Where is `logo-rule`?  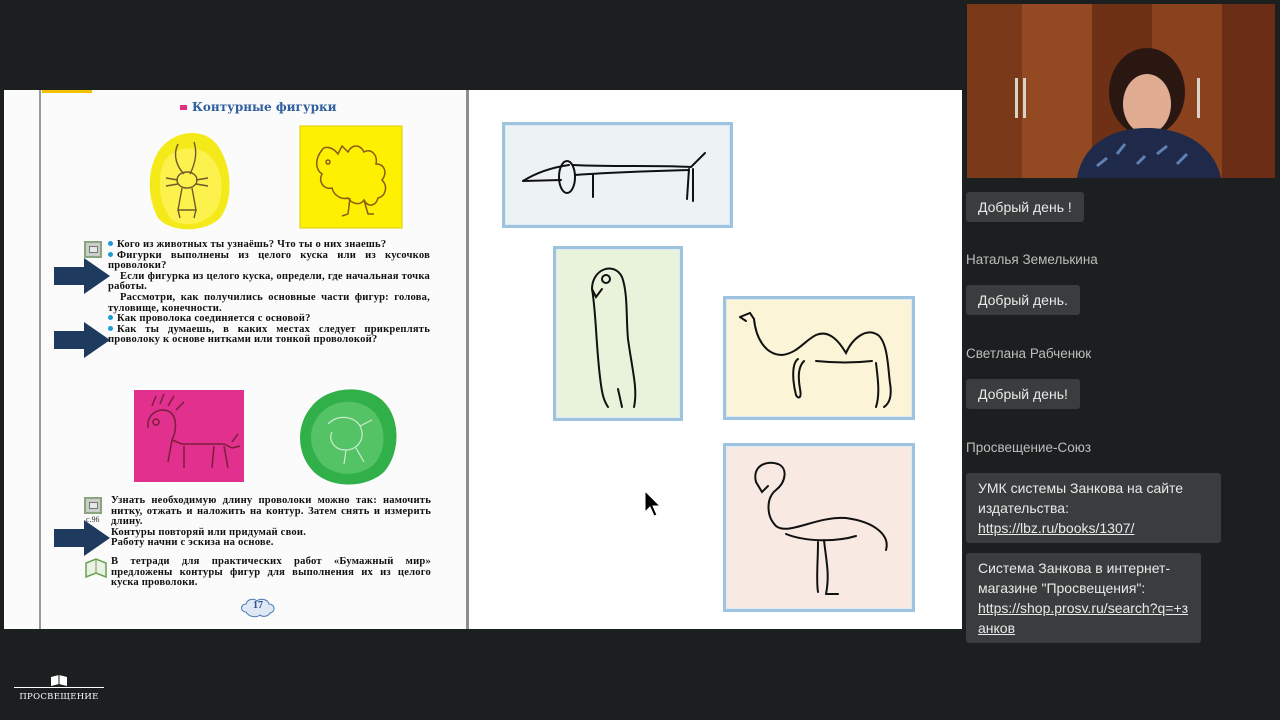 logo-rule is located at coordinates (59, 687).